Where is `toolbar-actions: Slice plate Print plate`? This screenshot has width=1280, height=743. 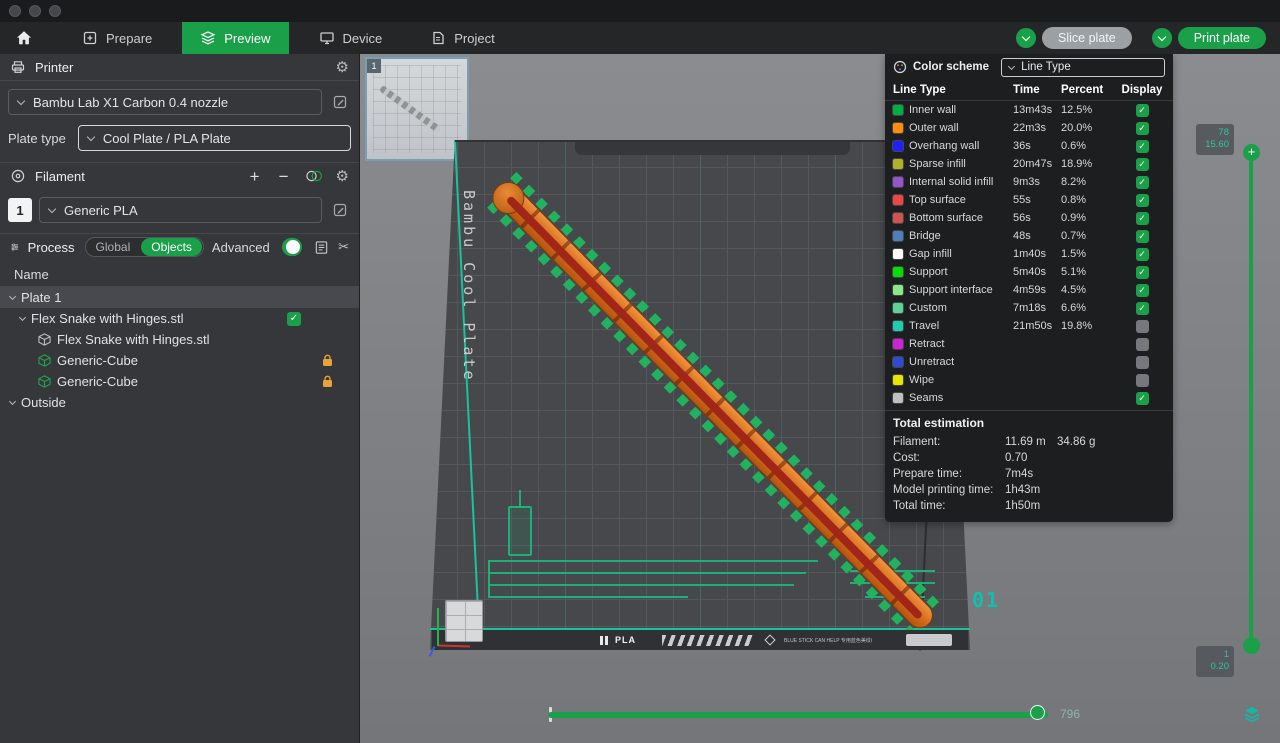 toolbar-actions: Slice plate Print plate is located at coordinates (1141, 38).